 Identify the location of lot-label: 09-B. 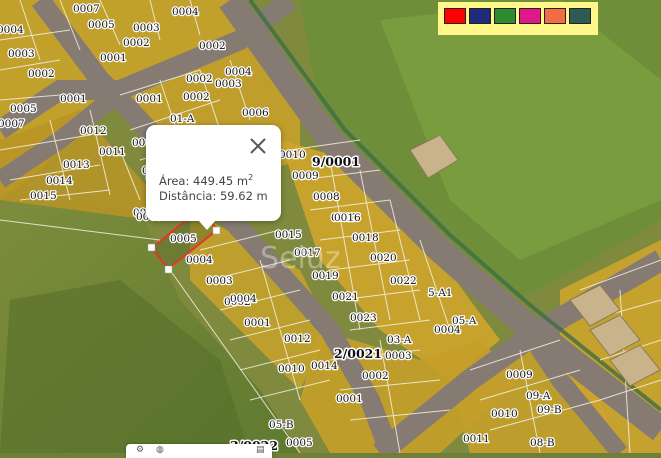
(549, 410).